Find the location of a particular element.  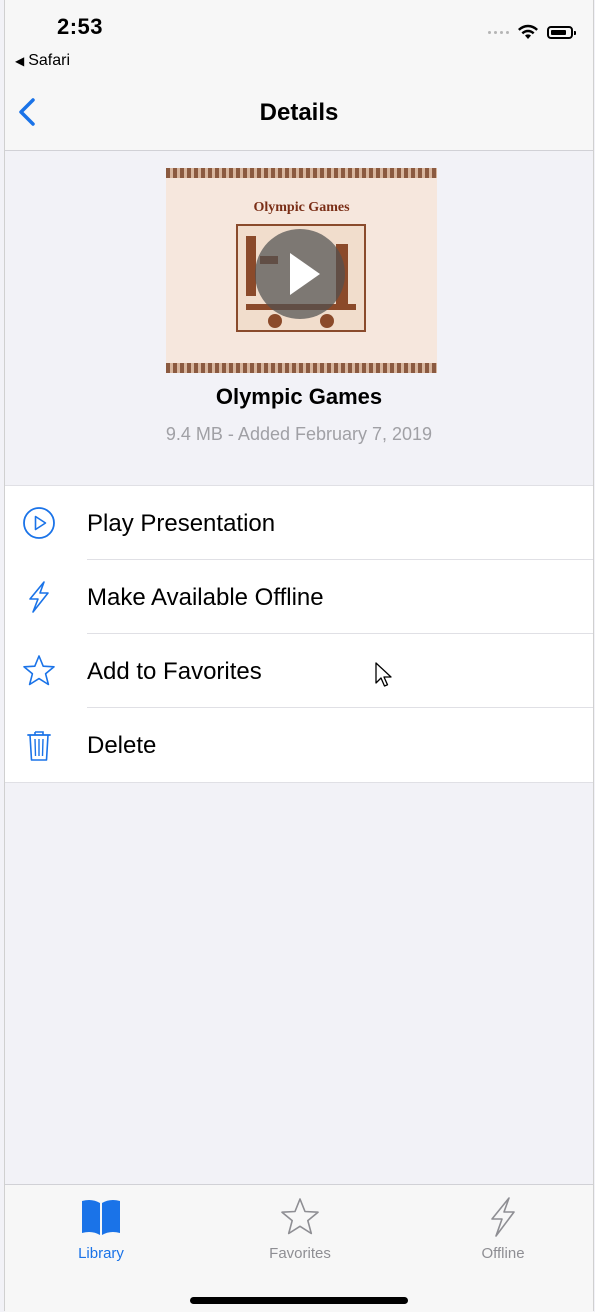

tab-bar: Library Favorites Offline is located at coordinates (299, 1248).